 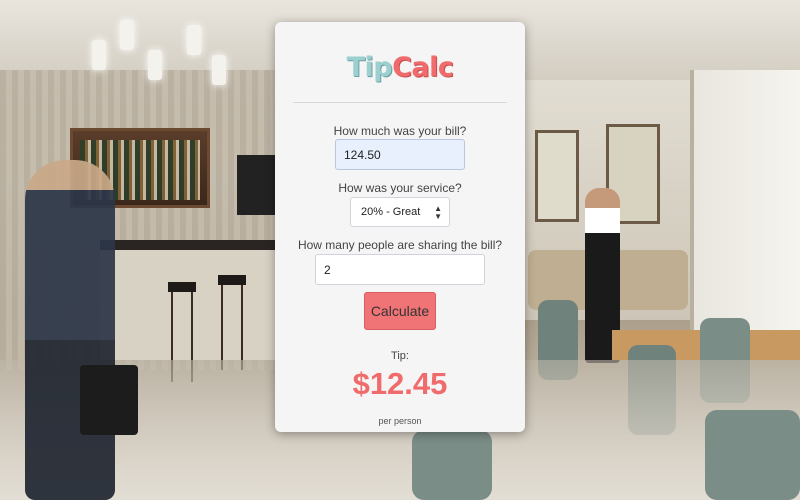 What do you see at coordinates (400, 383) in the screenshot?
I see `tip-amount: $12.45` at bounding box center [400, 383].